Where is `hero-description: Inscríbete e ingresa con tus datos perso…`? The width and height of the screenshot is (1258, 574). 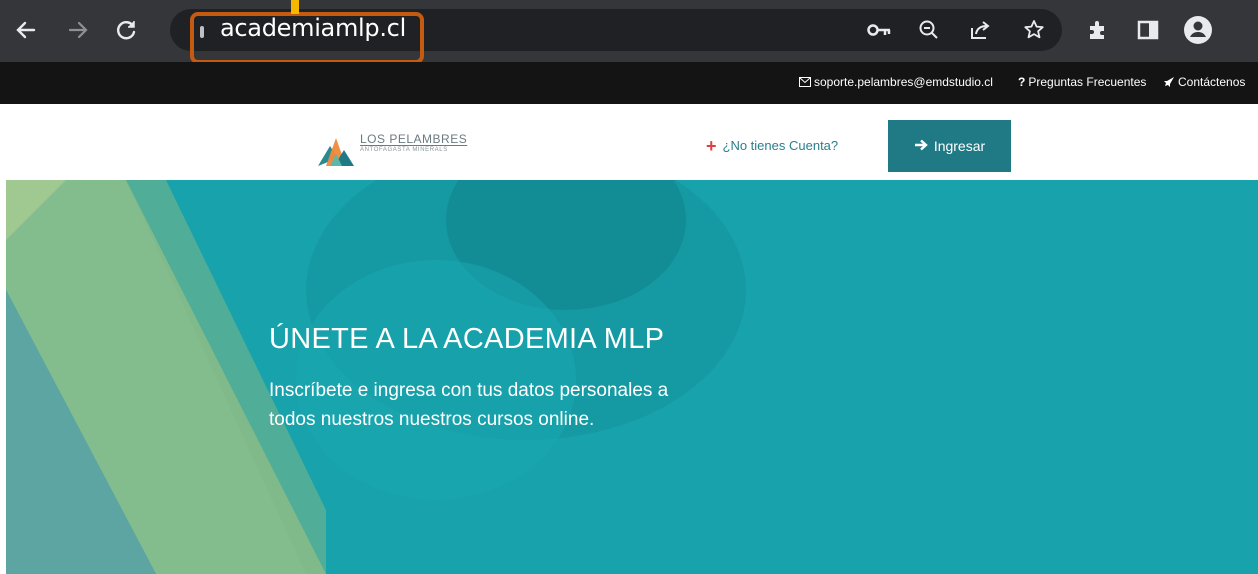
hero-description: Inscríbete e ingresa con tus datos perso… is located at coordinates (509, 405).